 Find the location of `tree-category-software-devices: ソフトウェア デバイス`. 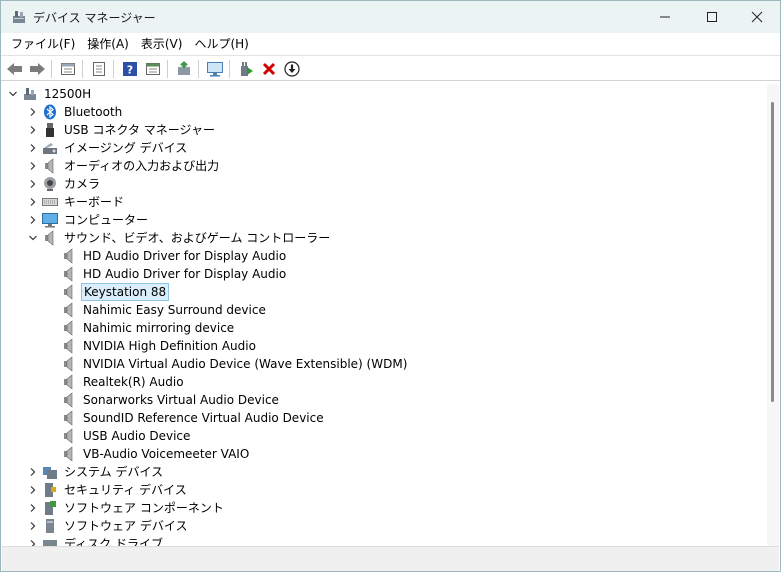

tree-category-software-devices: ソフトウェア デバイス is located at coordinates (108, 526).